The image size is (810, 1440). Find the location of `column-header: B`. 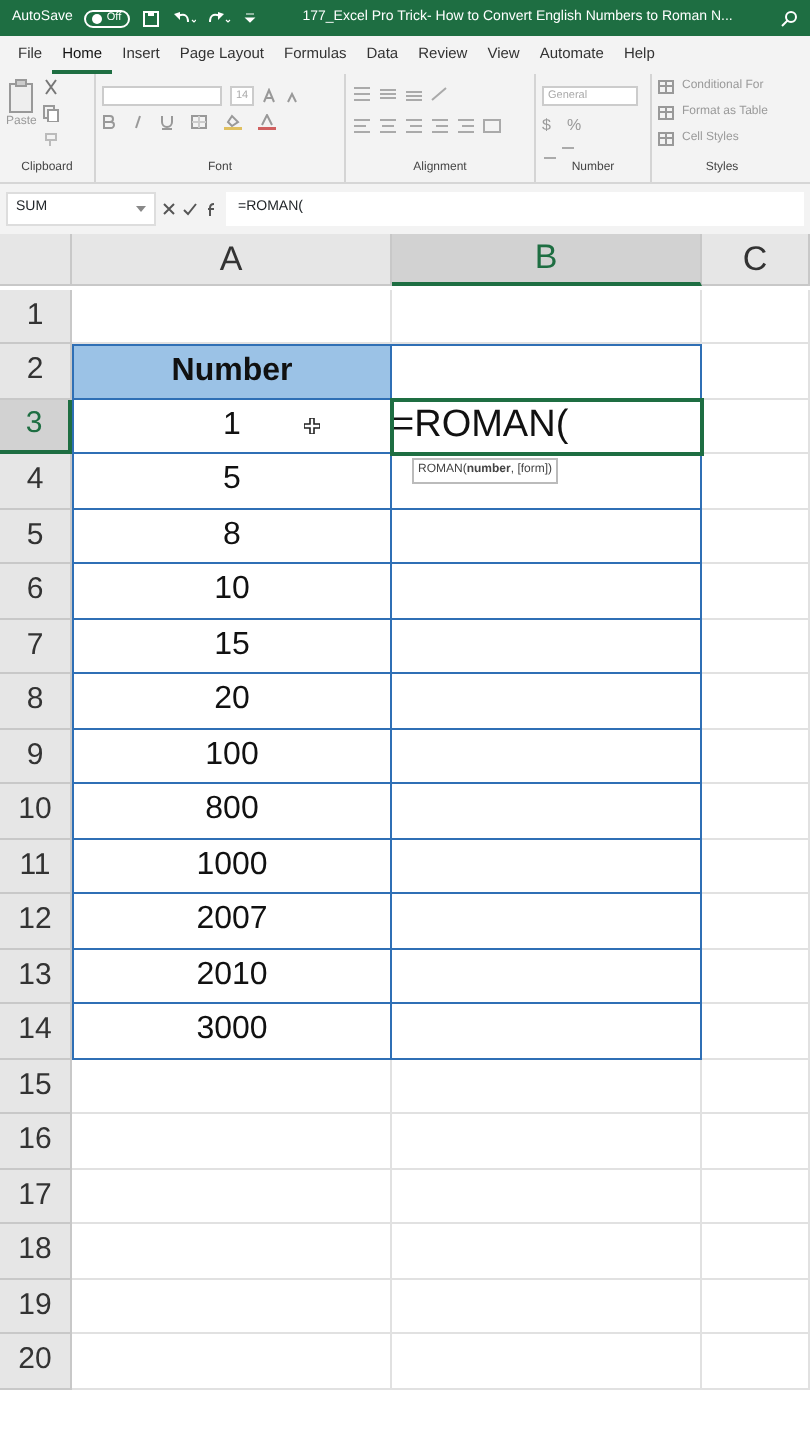

column-header: B is located at coordinates (547, 260).